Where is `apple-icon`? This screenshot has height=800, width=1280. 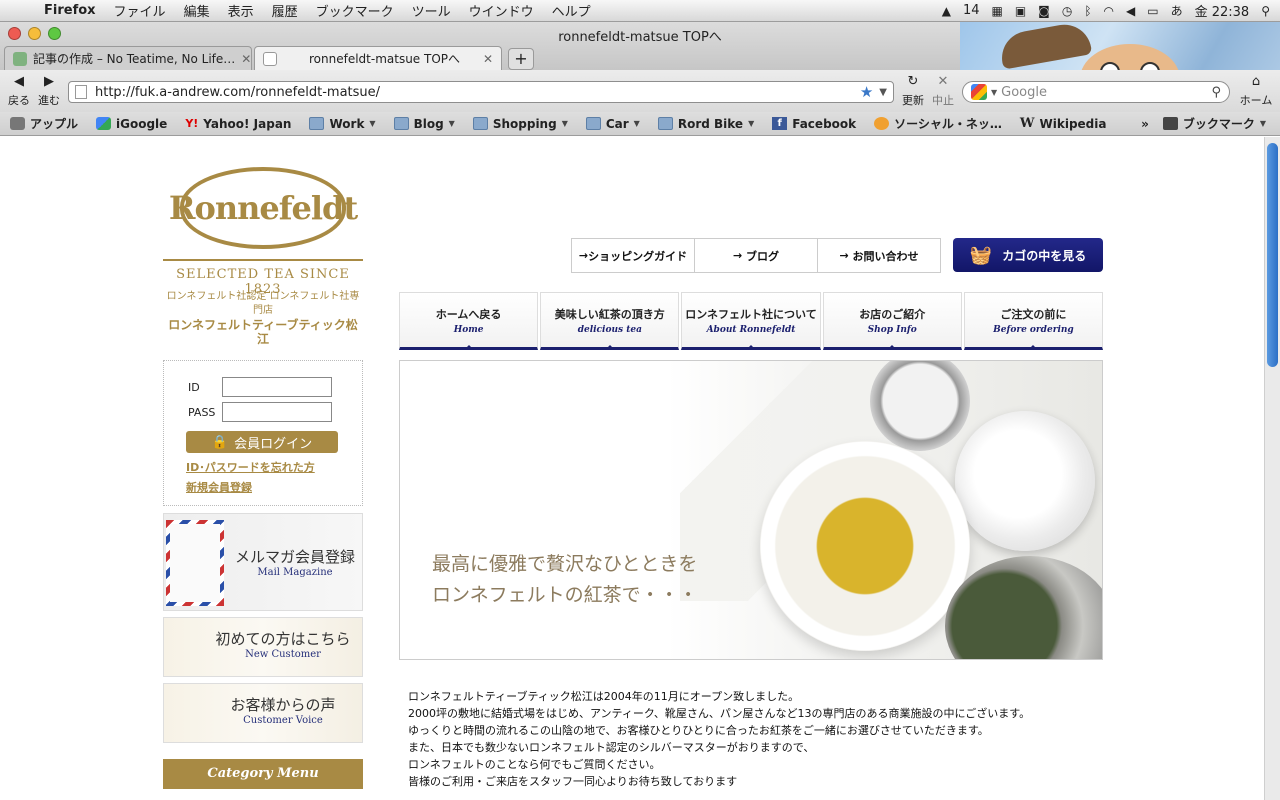 apple-icon is located at coordinates (17, 123).